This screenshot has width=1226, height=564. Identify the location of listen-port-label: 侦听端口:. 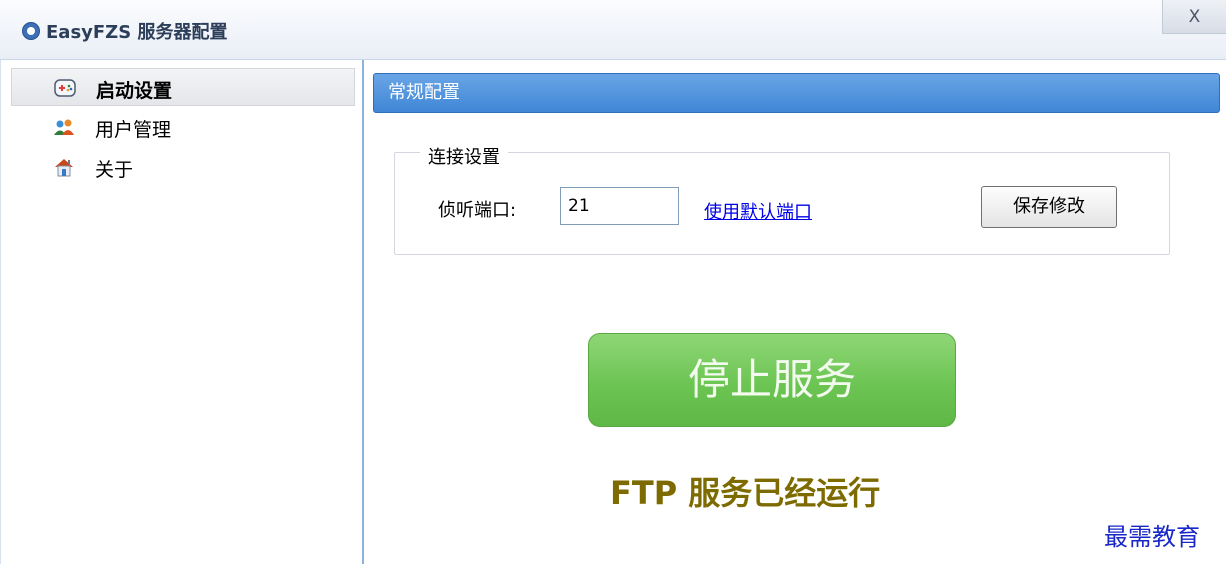
(477, 210).